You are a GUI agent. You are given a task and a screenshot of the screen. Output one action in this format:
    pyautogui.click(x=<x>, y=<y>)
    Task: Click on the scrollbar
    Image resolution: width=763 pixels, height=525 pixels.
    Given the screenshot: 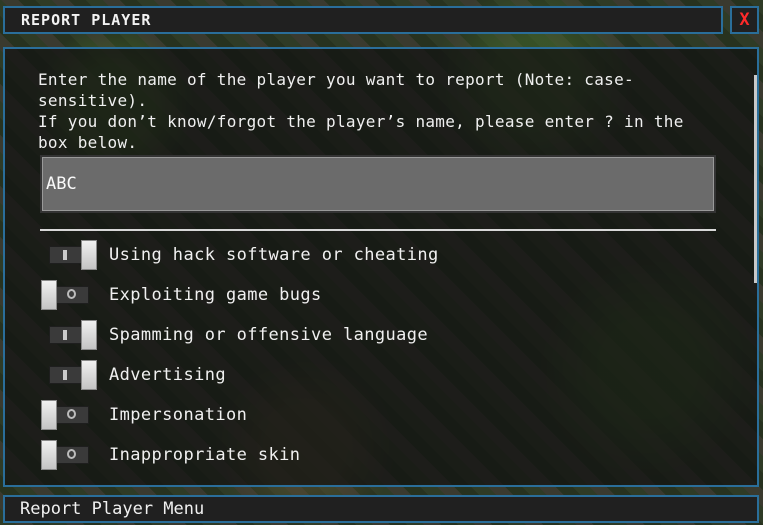 What is the action you would take?
    pyautogui.click(x=755, y=179)
    